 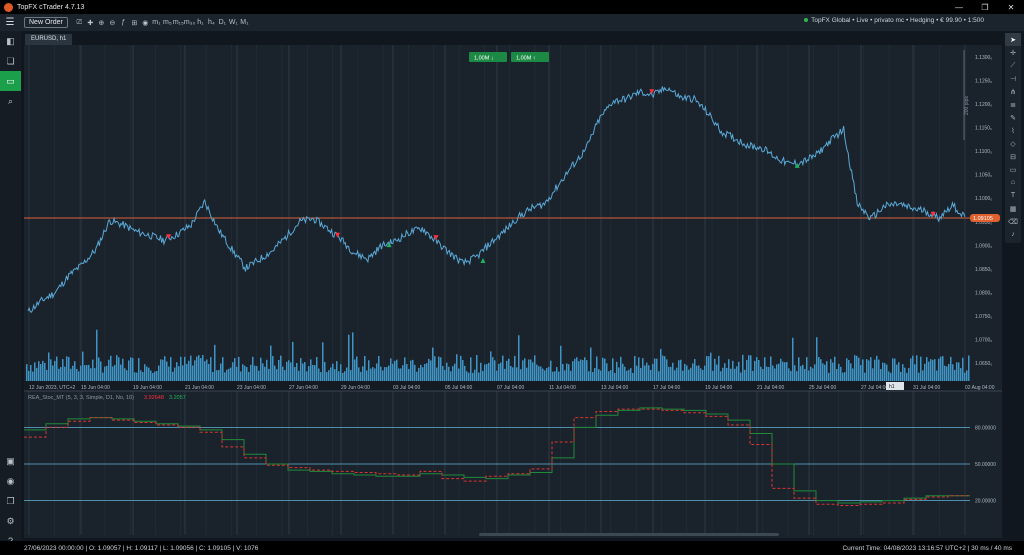 I want to click on trade-watchlist-icon: ◧, so click(x=10, y=41).